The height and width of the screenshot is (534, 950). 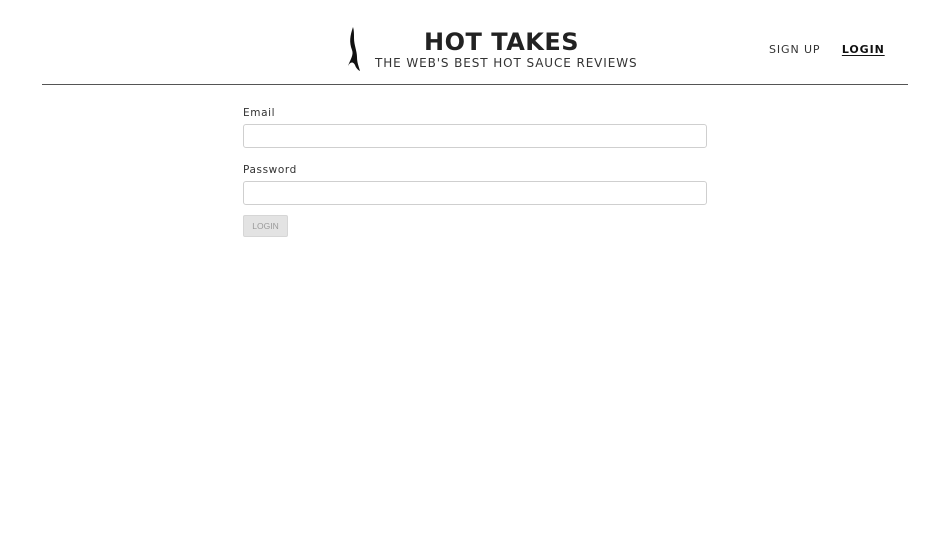 What do you see at coordinates (270, 170) in the screenshot?
I see `password-label: Password` at bounding box center [270, 170].